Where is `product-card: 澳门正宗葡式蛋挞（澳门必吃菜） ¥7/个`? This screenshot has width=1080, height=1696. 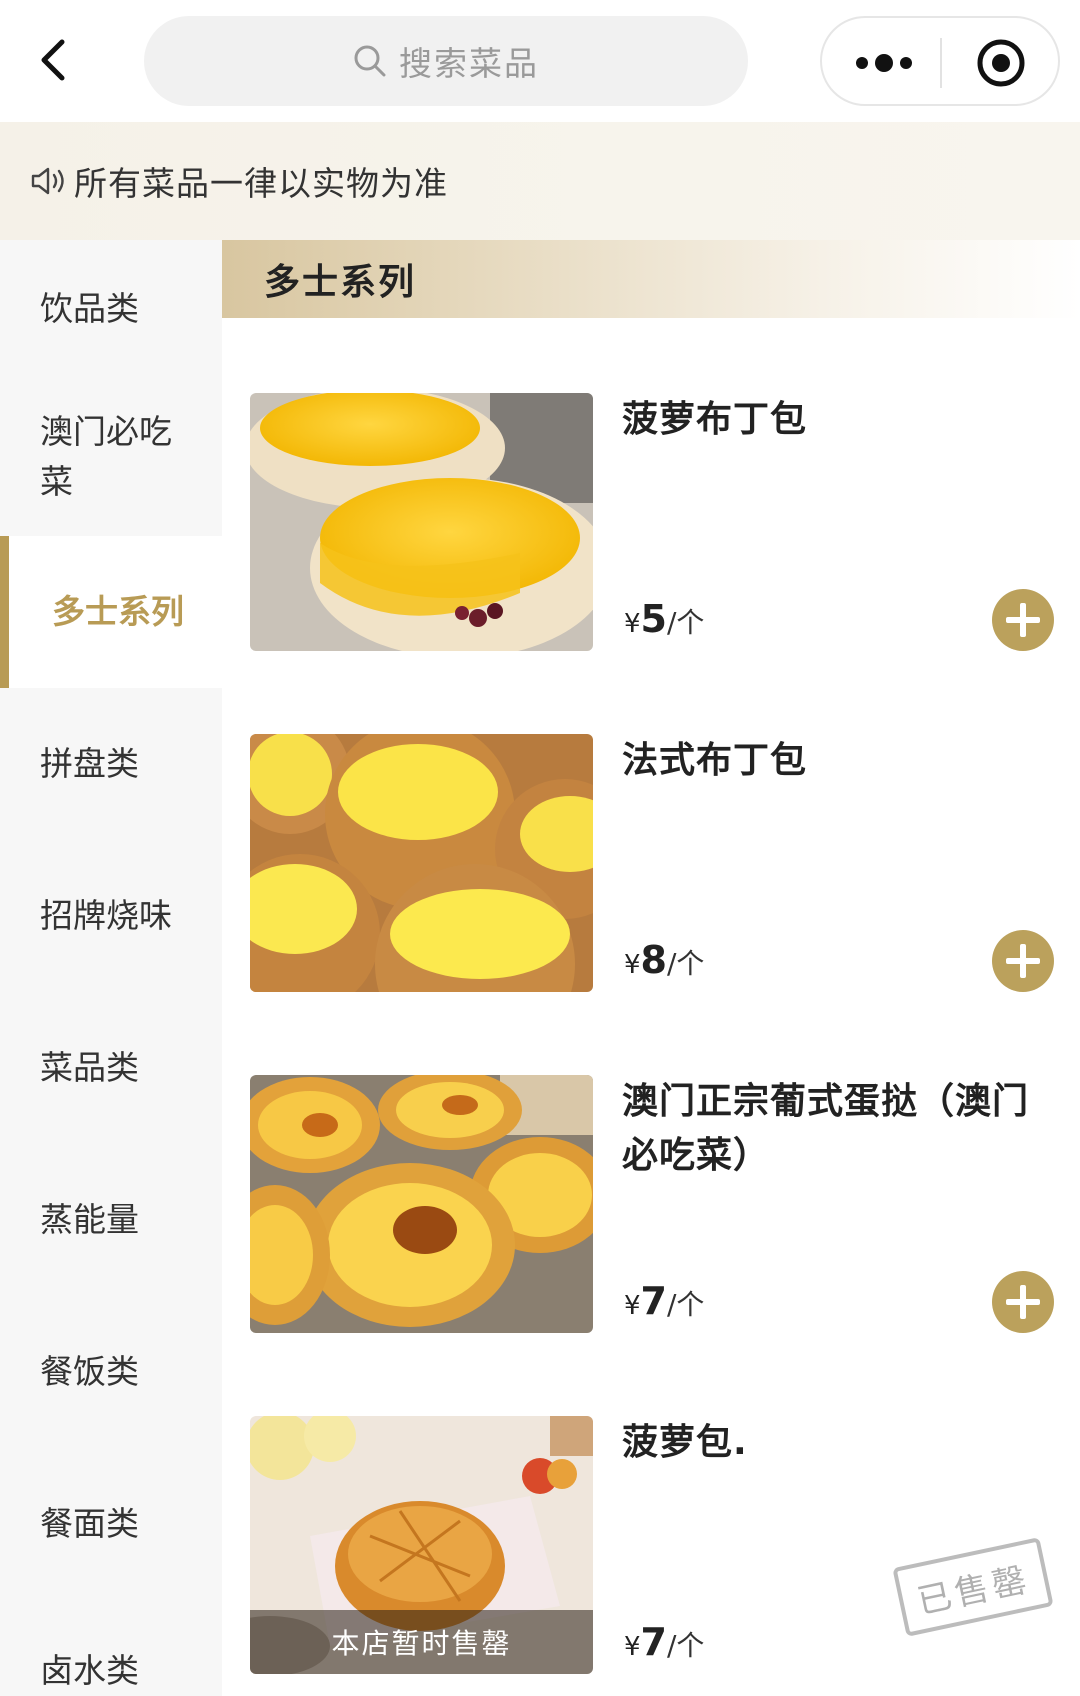
product-card: 澳门正宗葡式蛋挞（澳门必吃菜） ¥7/个 is located at coordinates (651, 1215).